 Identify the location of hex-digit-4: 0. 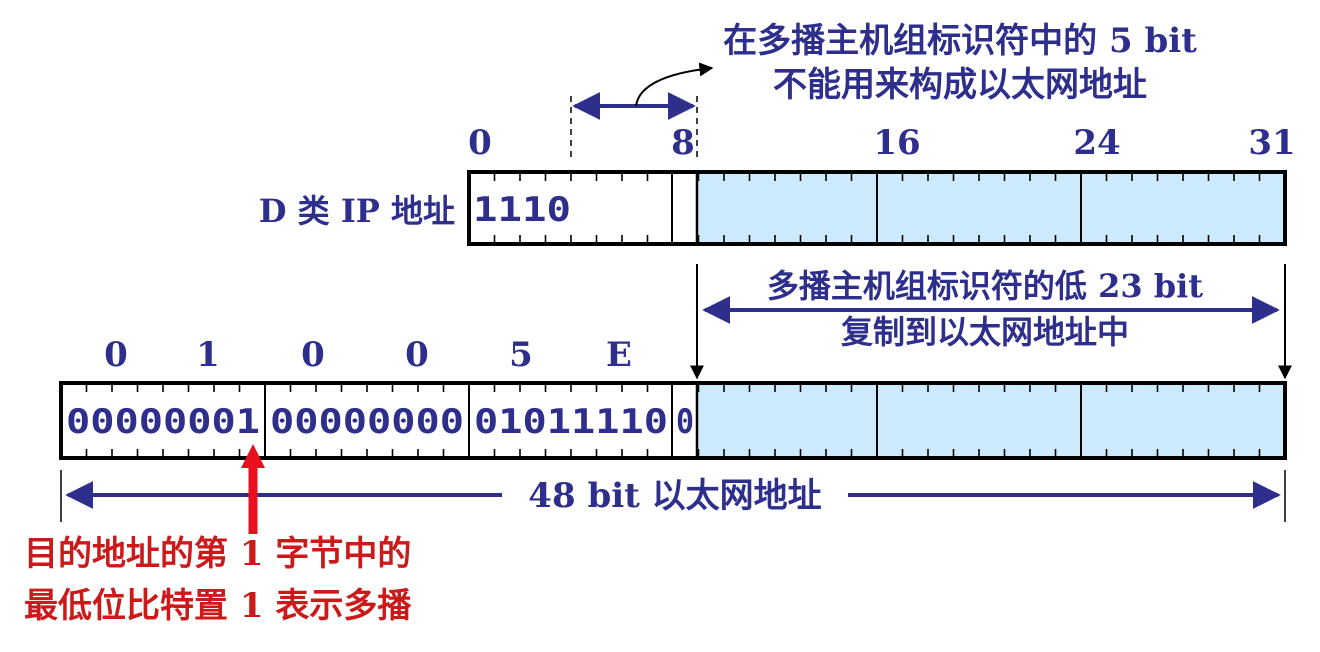
(417, 355).